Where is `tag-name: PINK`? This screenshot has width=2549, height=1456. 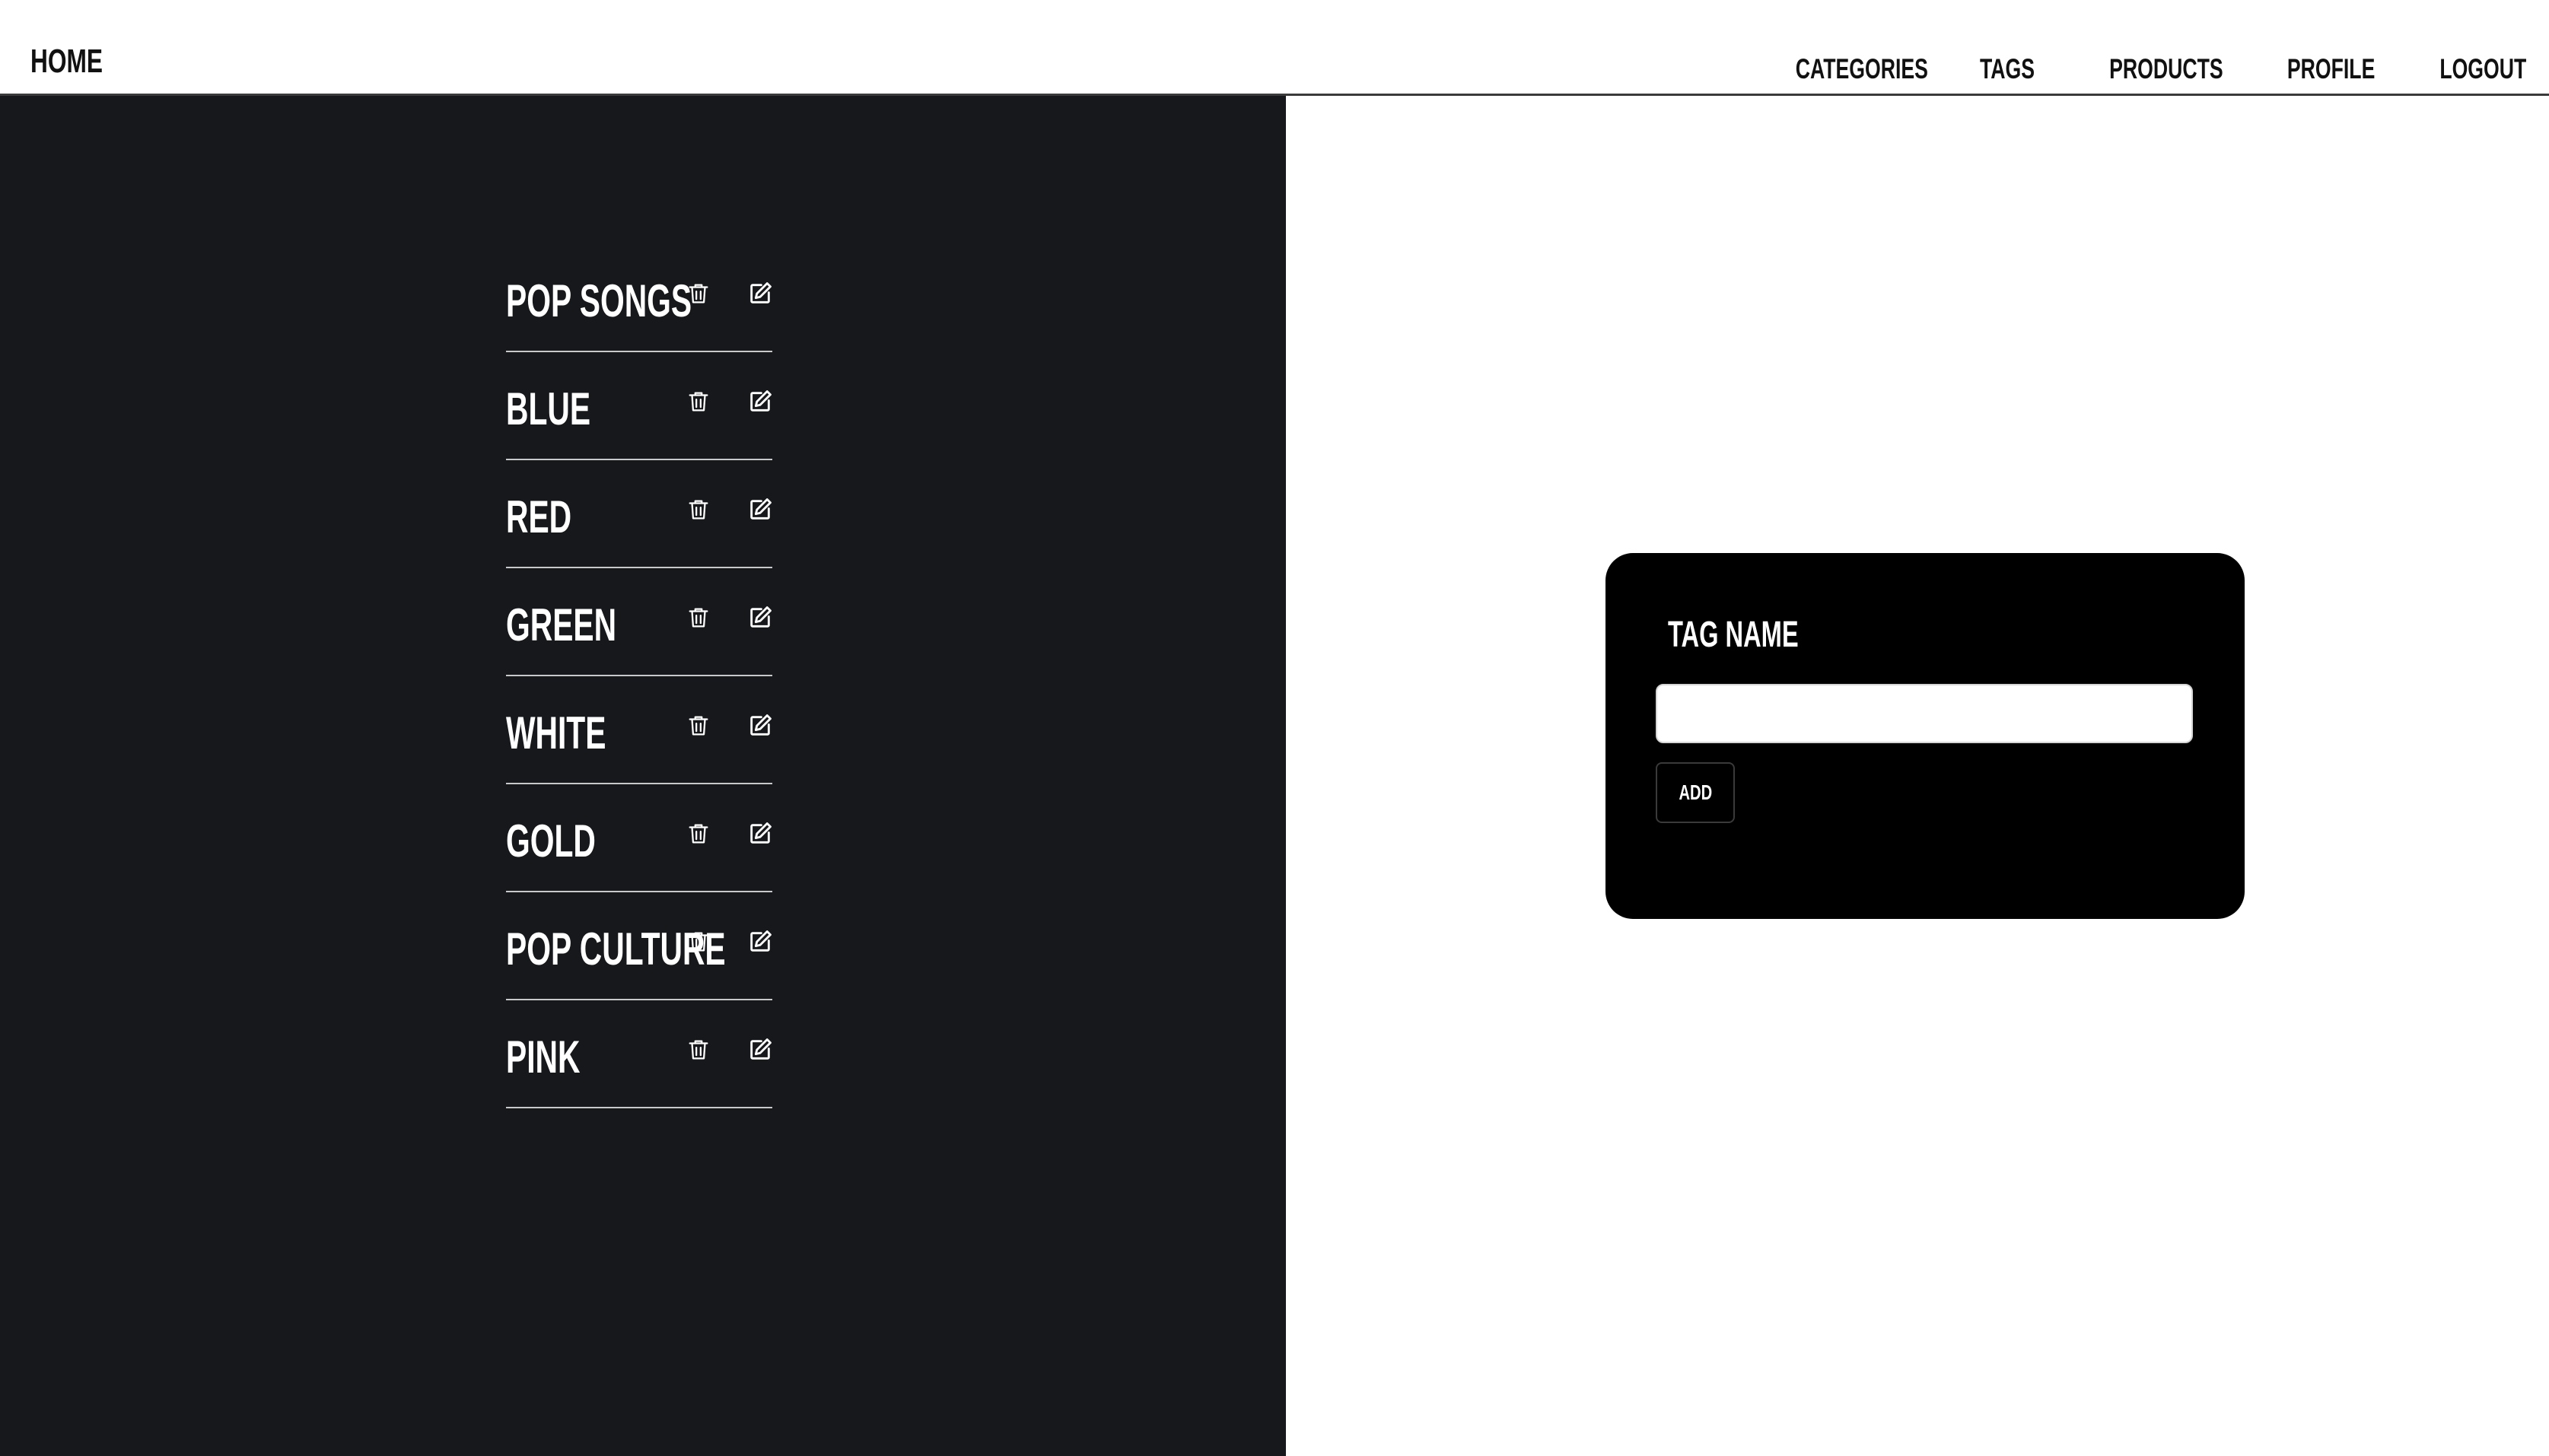
tag-name: PINK is located at coordinates (543, 1057).